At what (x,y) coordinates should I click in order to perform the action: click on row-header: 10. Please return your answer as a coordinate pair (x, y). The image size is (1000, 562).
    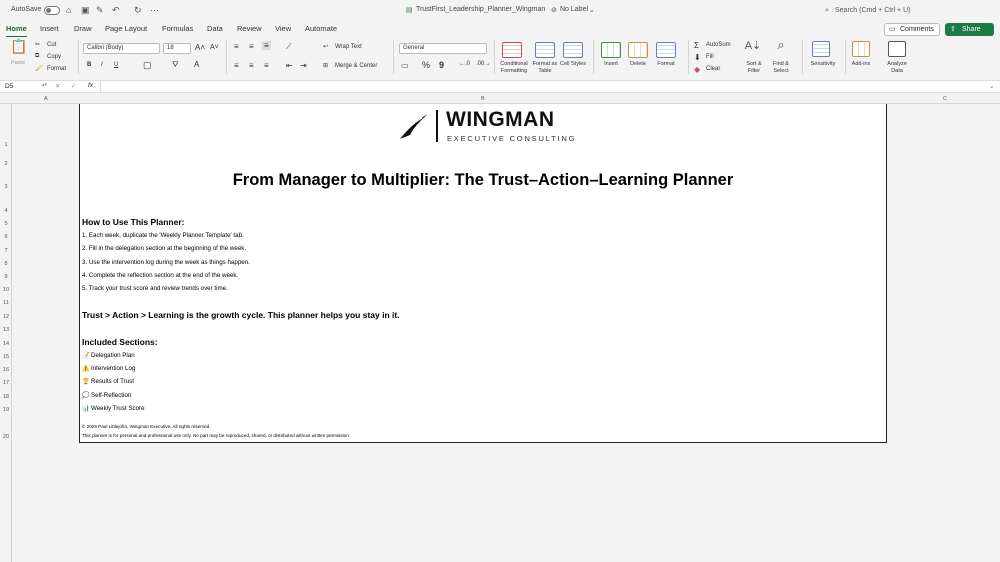
    Looking at the image, I should click on (6, 290).